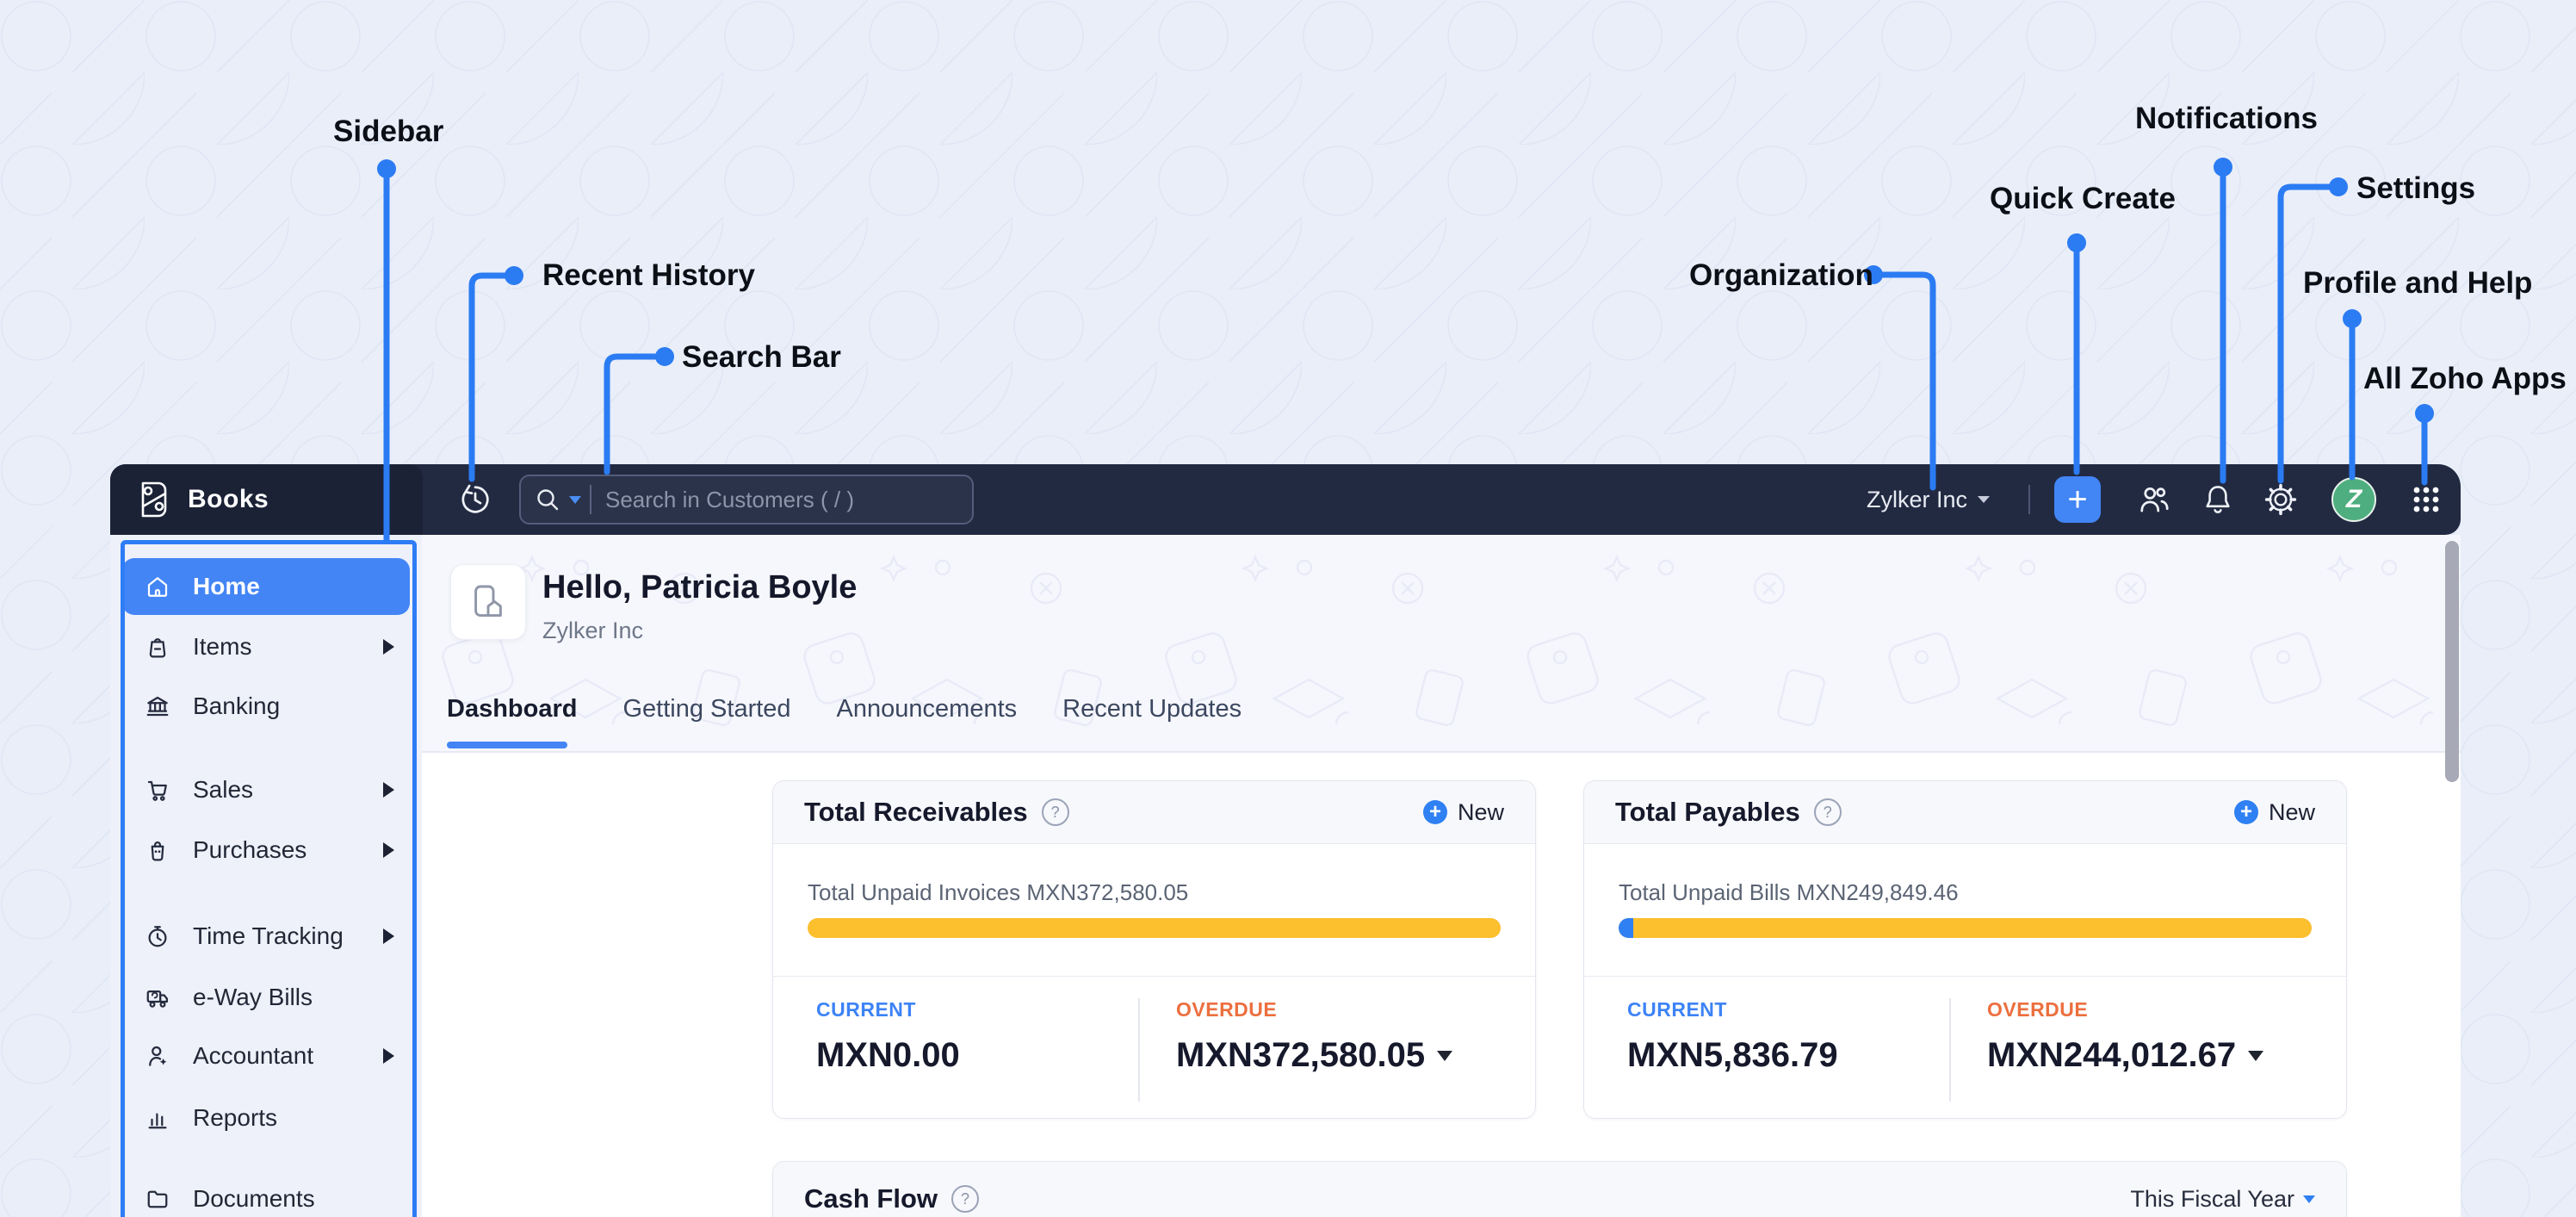 The height and width of the screenshot is (1217, 2576). I want to click on annotation-quick-create: Quick Create, so click(2083, 198).